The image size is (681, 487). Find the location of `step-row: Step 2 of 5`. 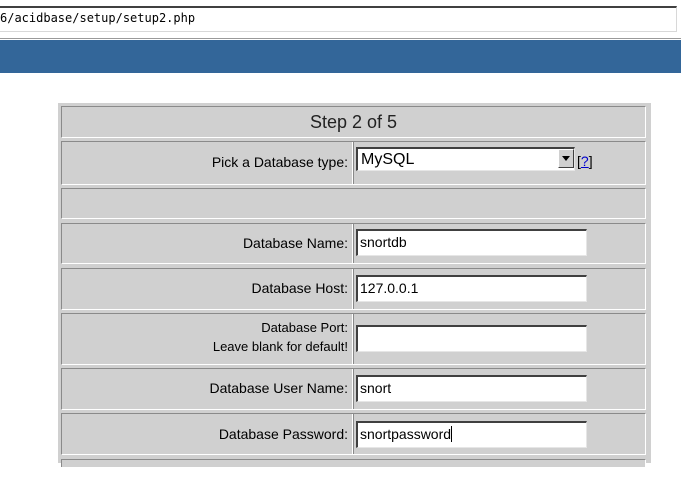

step-row: Step 2 of 5 is located at coordinates (353, 122).